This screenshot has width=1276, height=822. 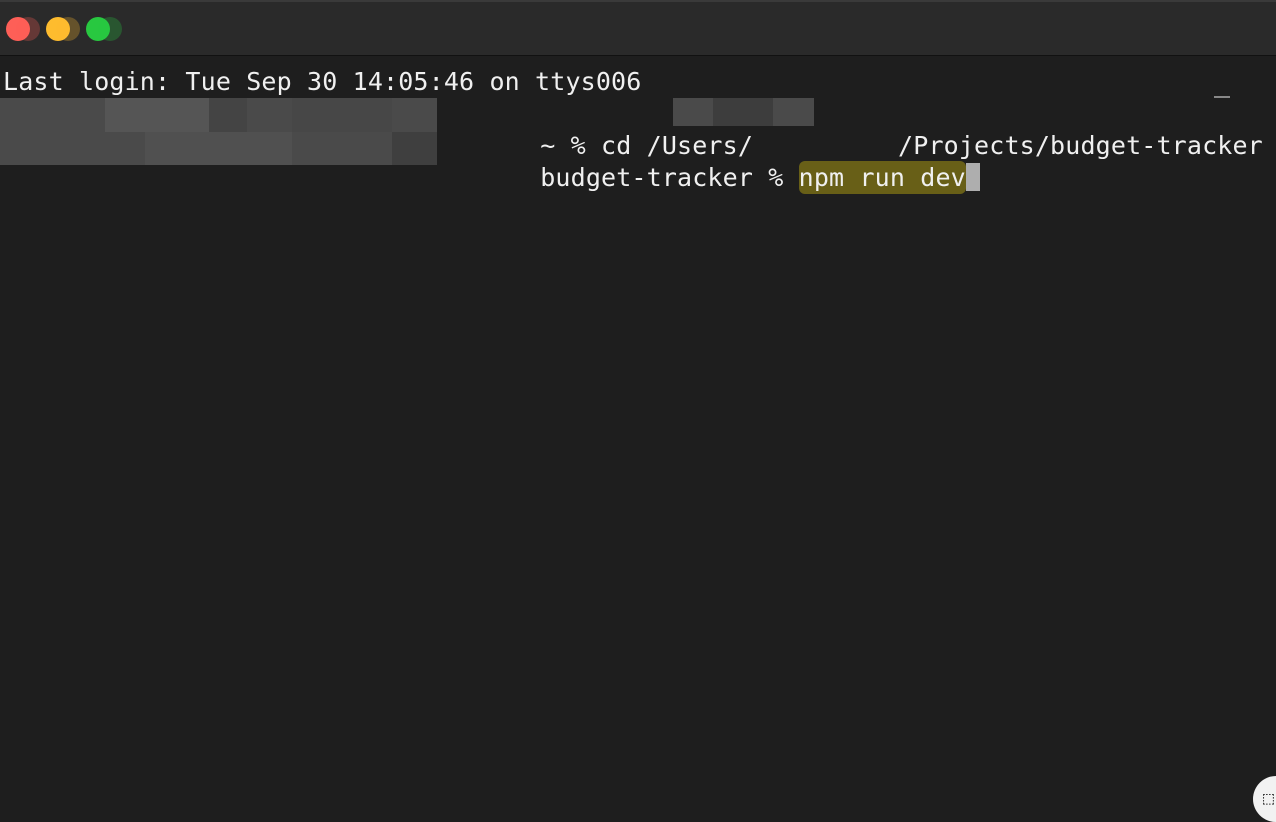 What do you see at coordinates (743, 112) in the screenshot?
I see `redacted-username-block` at bounding box center [743, 112].